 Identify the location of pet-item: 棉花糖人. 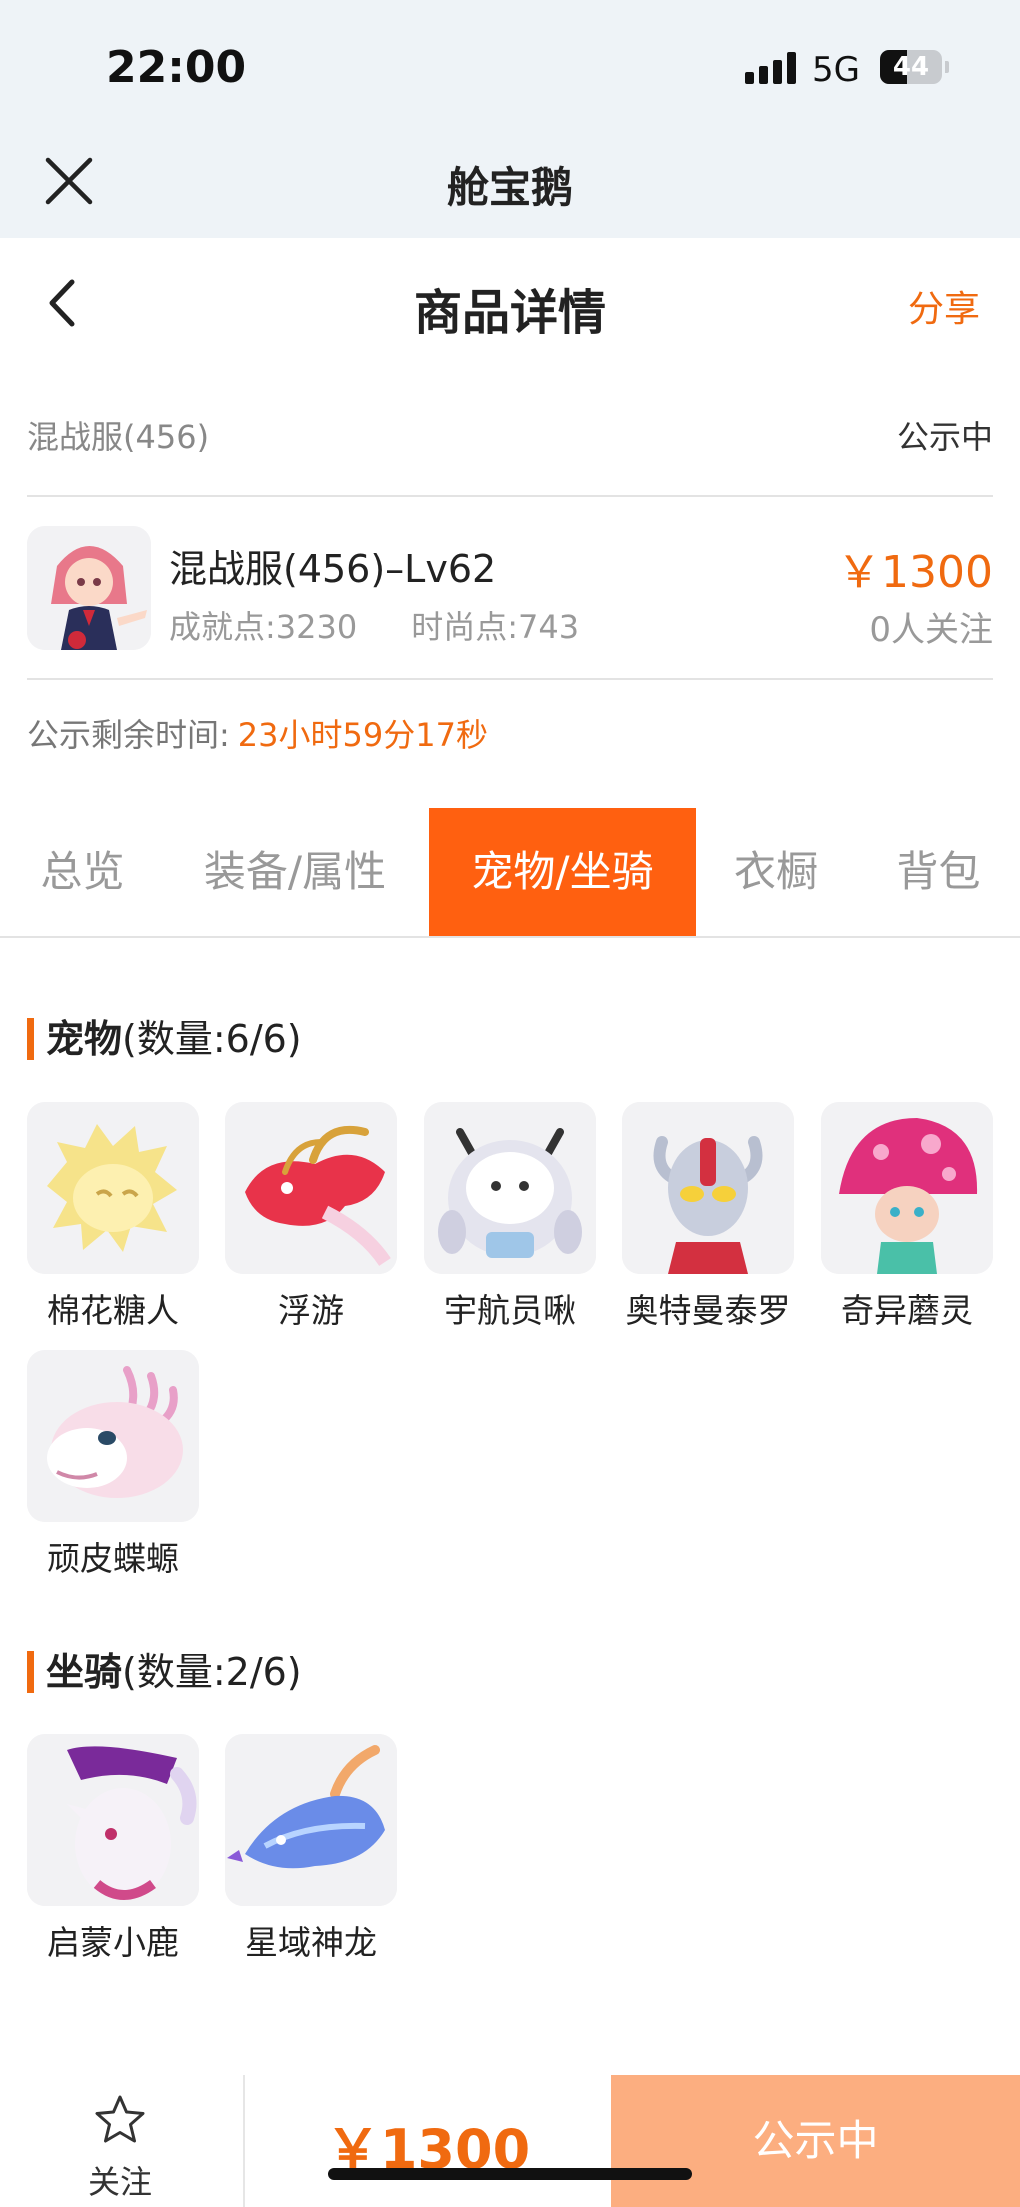
(113, 1217).